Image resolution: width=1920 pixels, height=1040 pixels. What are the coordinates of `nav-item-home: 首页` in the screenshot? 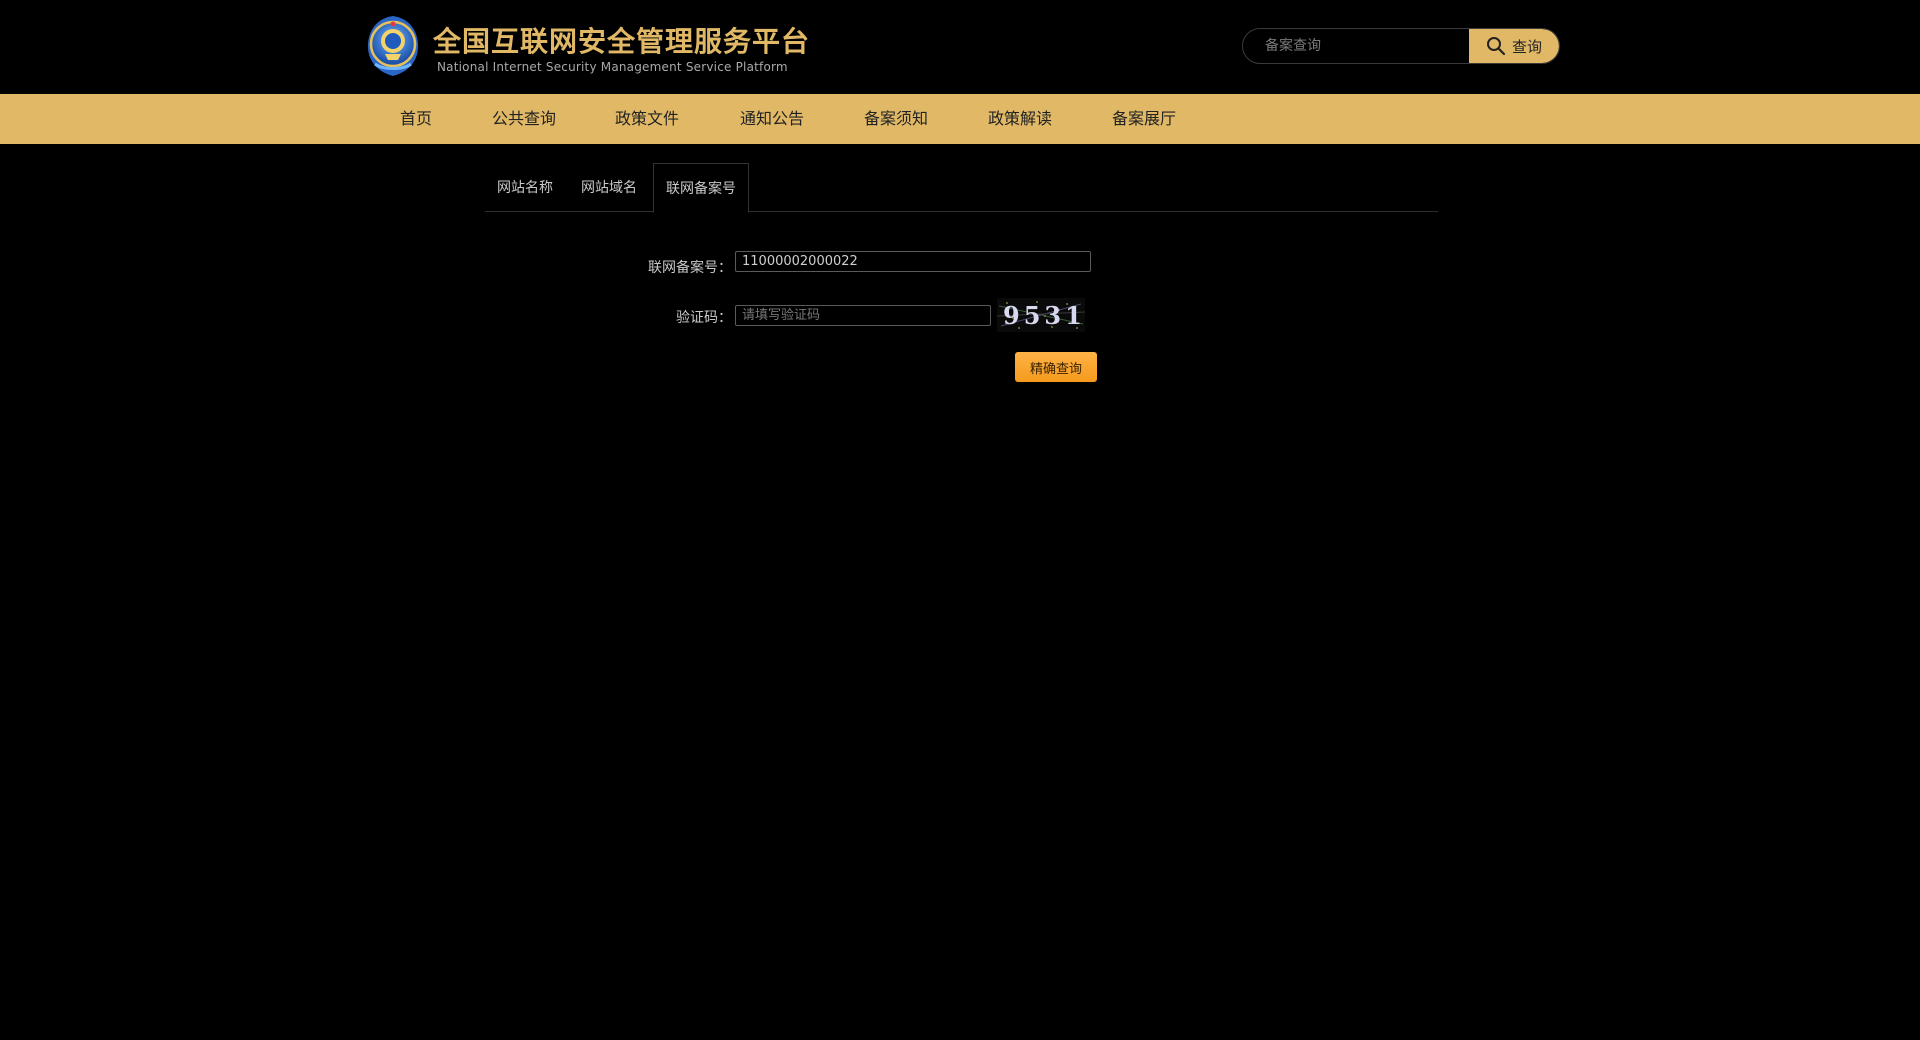 It's located at (416, 119).